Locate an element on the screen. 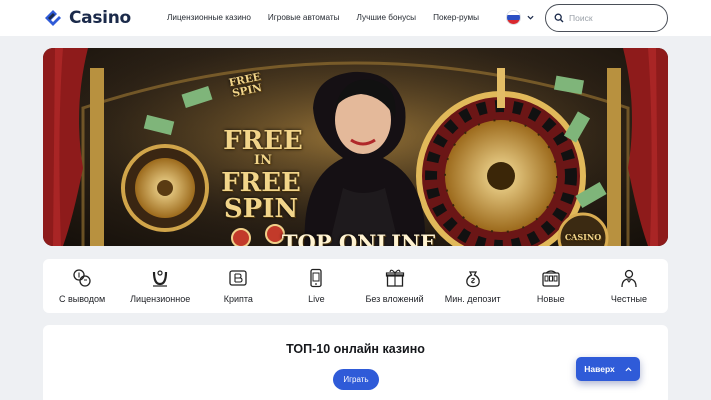 The width and height of the screenshot is (711, 400). horseshoe-icon is located at coordinates (160, 278).